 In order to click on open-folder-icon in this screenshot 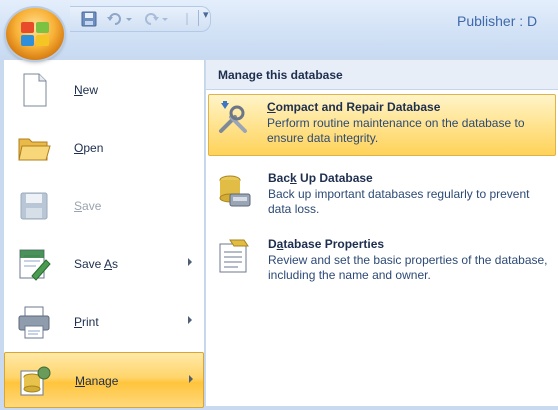, I will do `click(34, 149)`.